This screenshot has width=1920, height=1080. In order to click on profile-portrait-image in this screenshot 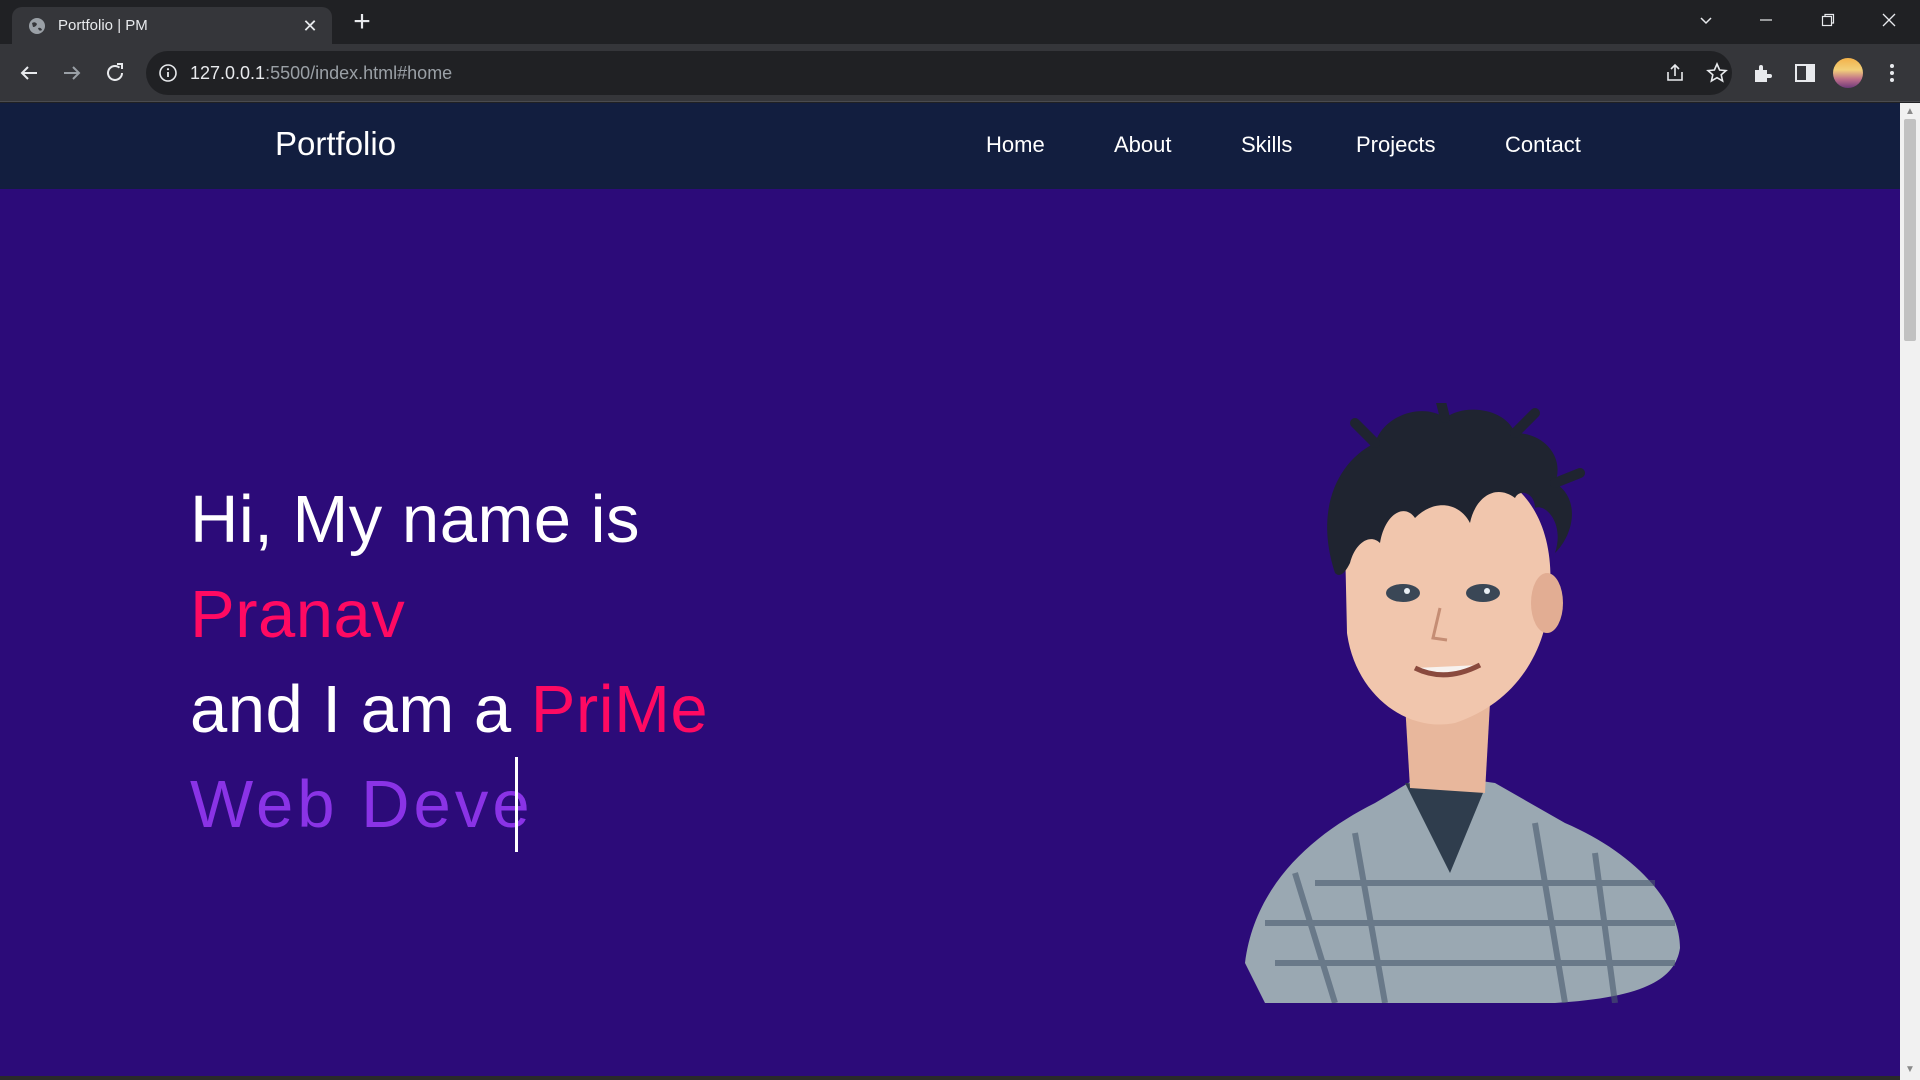, I will do `click(1462, 703)`.